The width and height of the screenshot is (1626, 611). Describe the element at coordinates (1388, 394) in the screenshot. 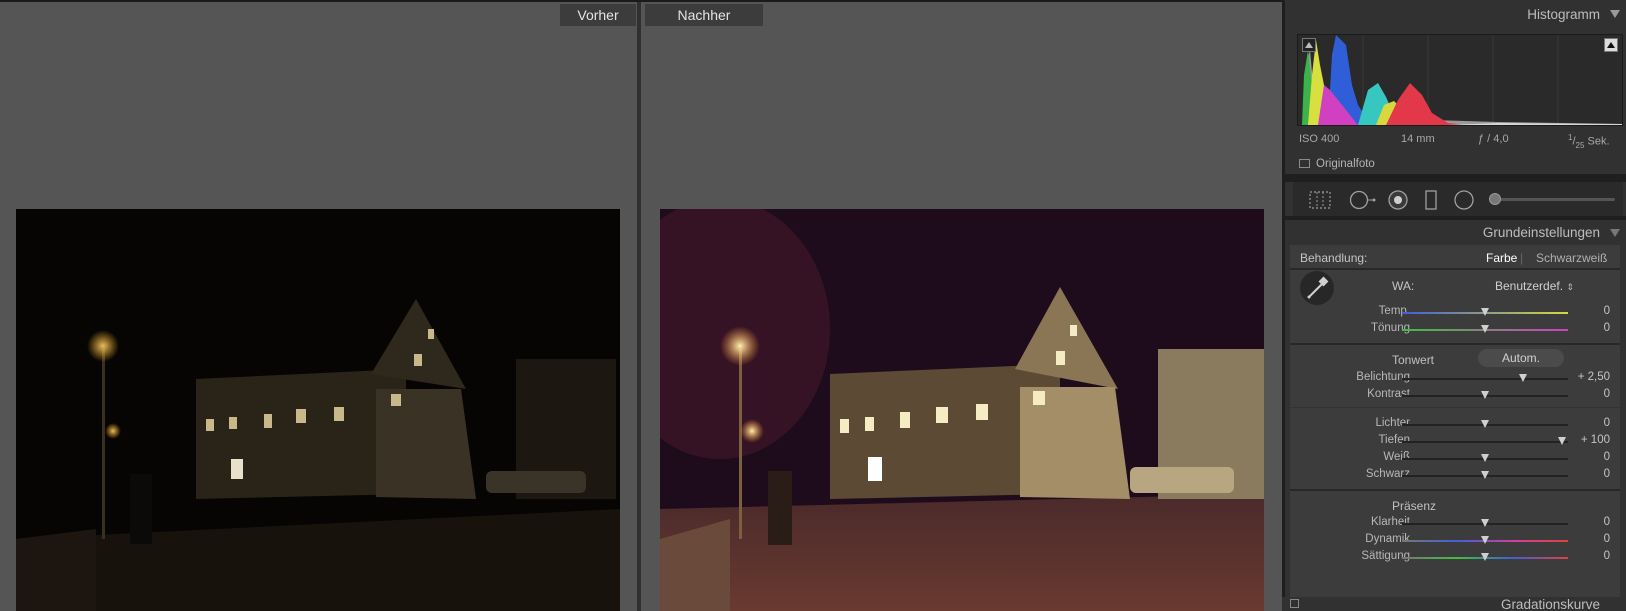

I see `contrast-label: Kontrast` at that location.